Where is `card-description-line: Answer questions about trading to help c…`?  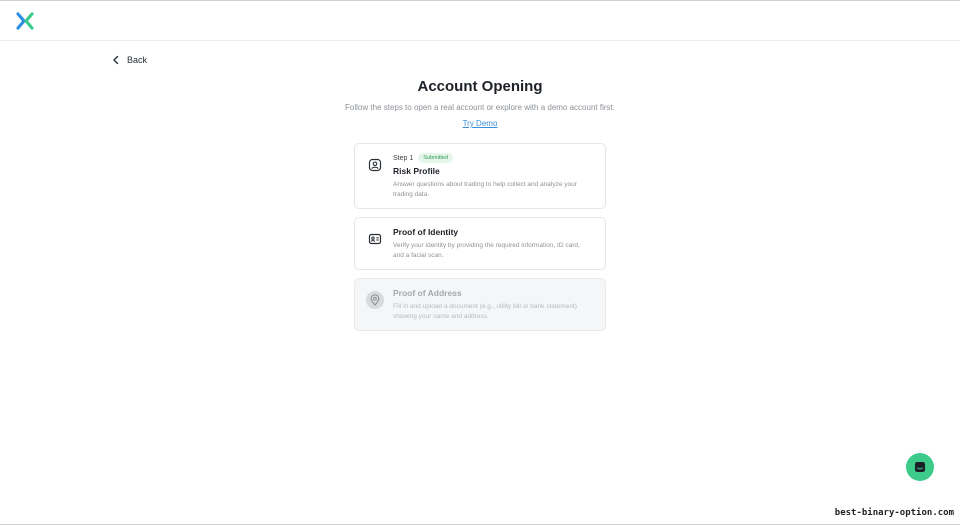
card-description-line: Answer questions about trading to help c… is located at coordinates (485, 184).